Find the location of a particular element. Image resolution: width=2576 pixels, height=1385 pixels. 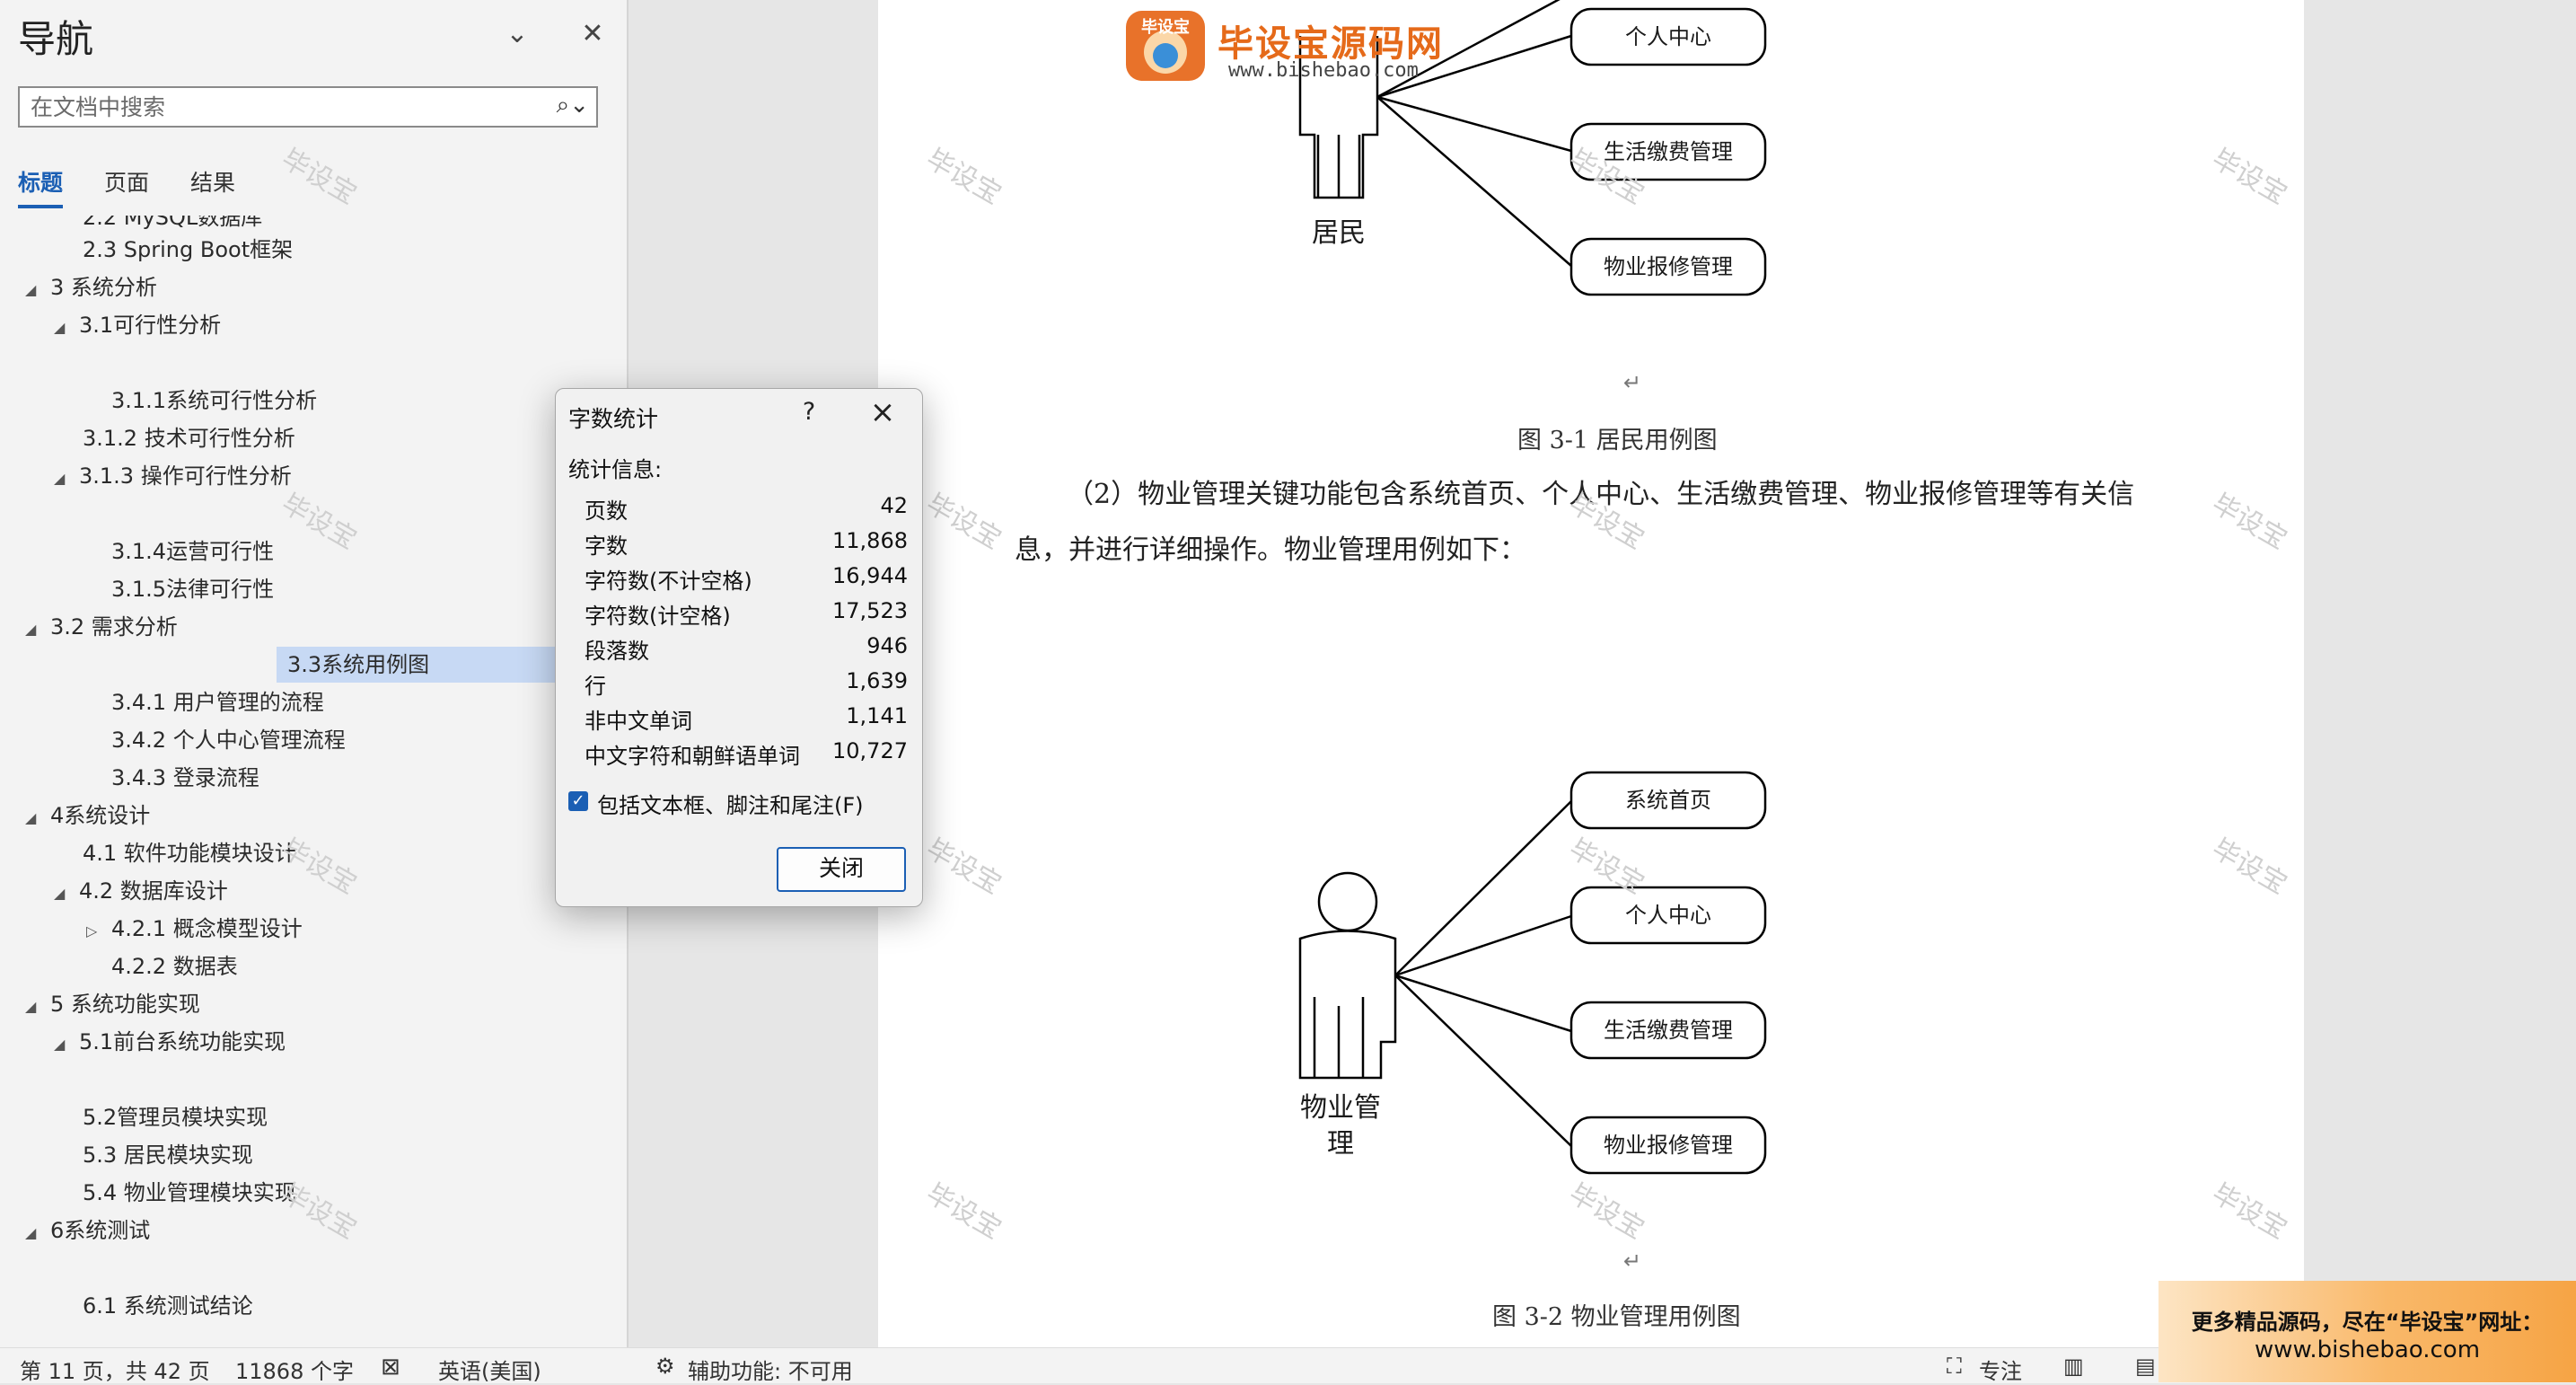

stats-section-label: 统计信息: is located at coordinates (615, 470).